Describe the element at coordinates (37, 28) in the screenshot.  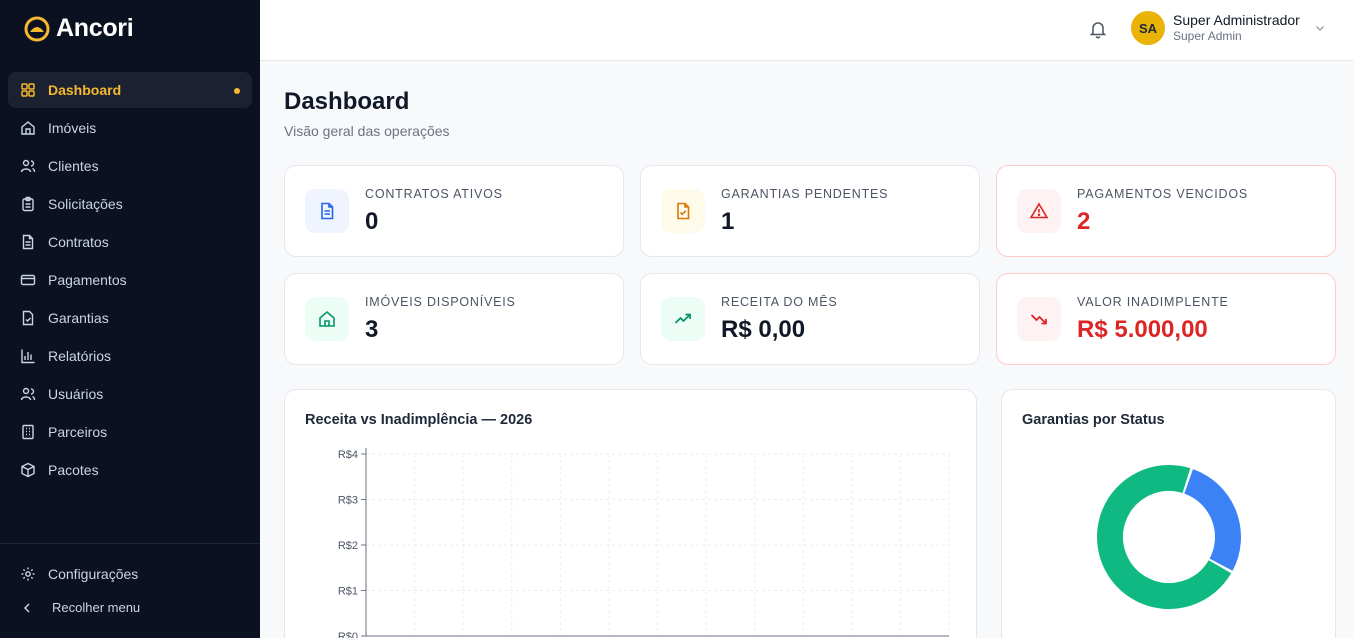
I see `ancori-logo-icon` at that location.